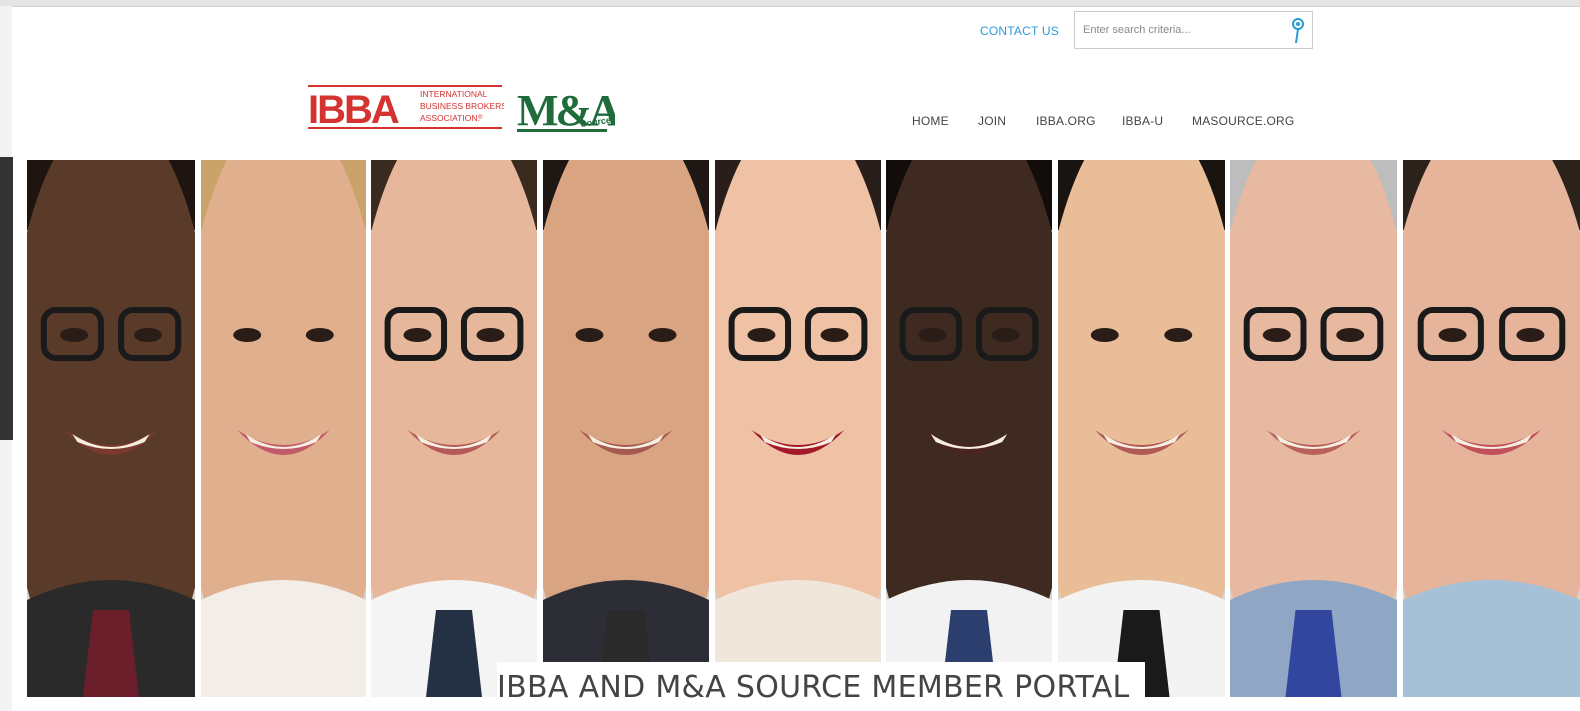 Image resolution: width=1580 pixels, height=711 pixels. I want to click on ibba-logo-reg: ®, so click(480, 117).